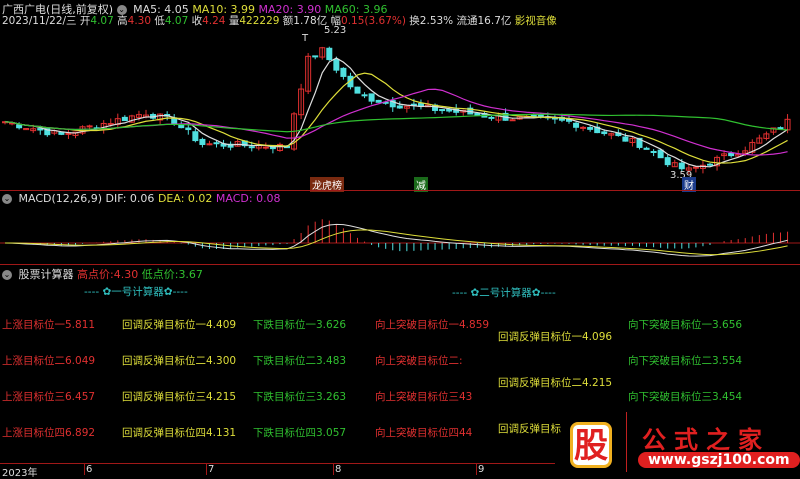  Describe the element at coordinates (424, 433) in the screenshot. I see `calc-break-up-4: 向上突破目标位四44` at that location.